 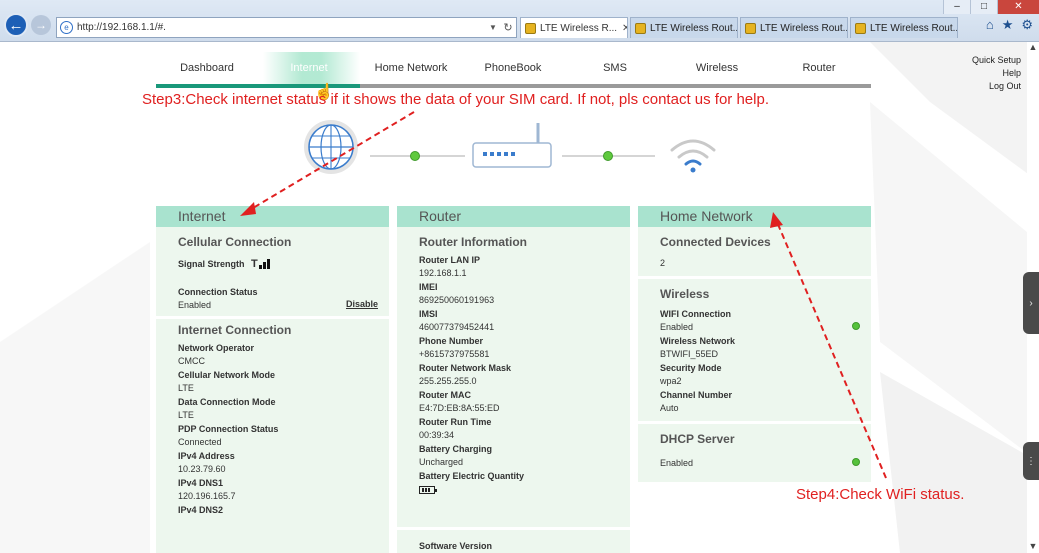 I want to click on field-value: Enabled, so click(x=677, y=327).